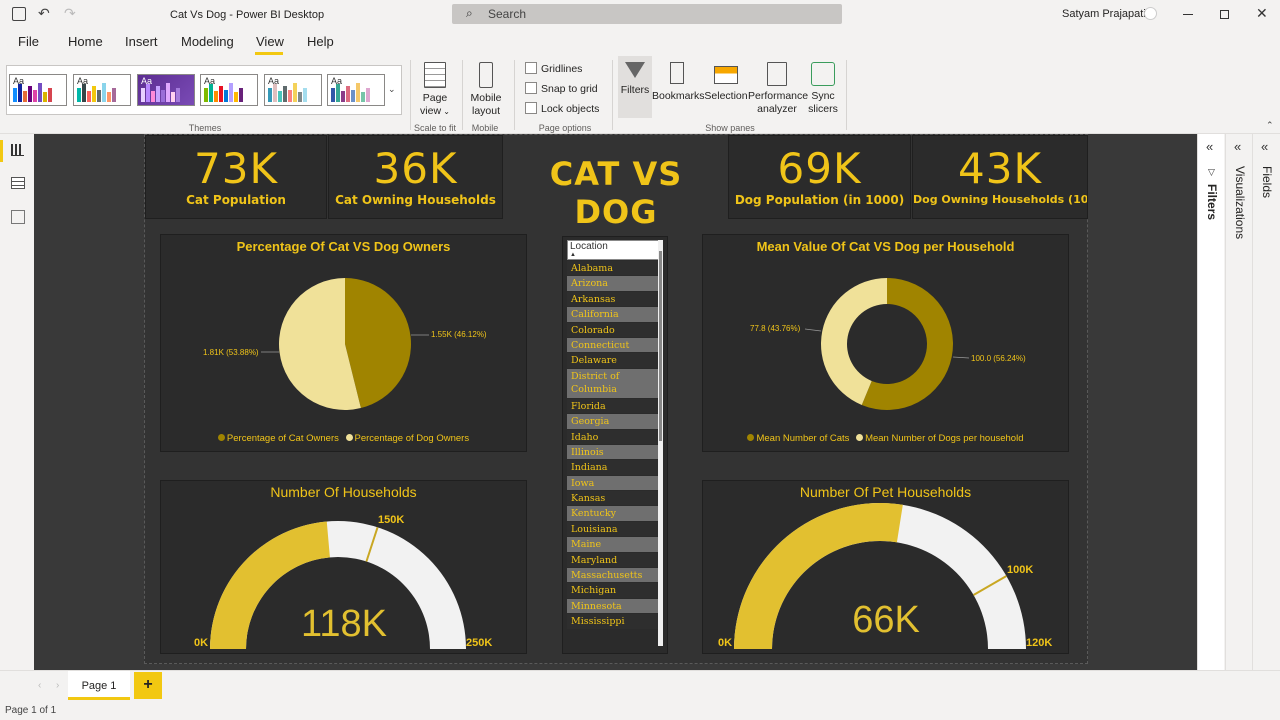  Describe the element at coordinates (1209, 146) in the screenshot. I see `expand-filters-icon: «` at that location.